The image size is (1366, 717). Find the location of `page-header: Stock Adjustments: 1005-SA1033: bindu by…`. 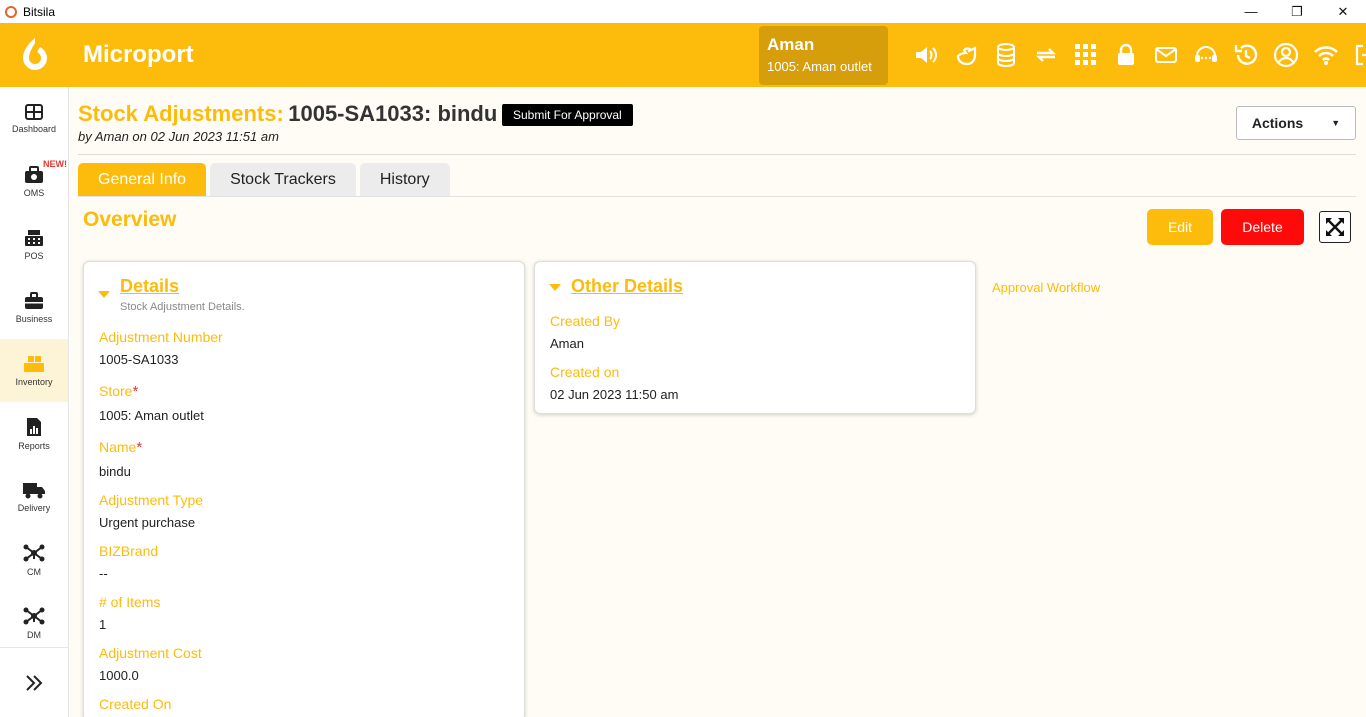

page-header: Stock Adjustments: 1005-SA1033: bindu by… is located at coordinates (287, 122).